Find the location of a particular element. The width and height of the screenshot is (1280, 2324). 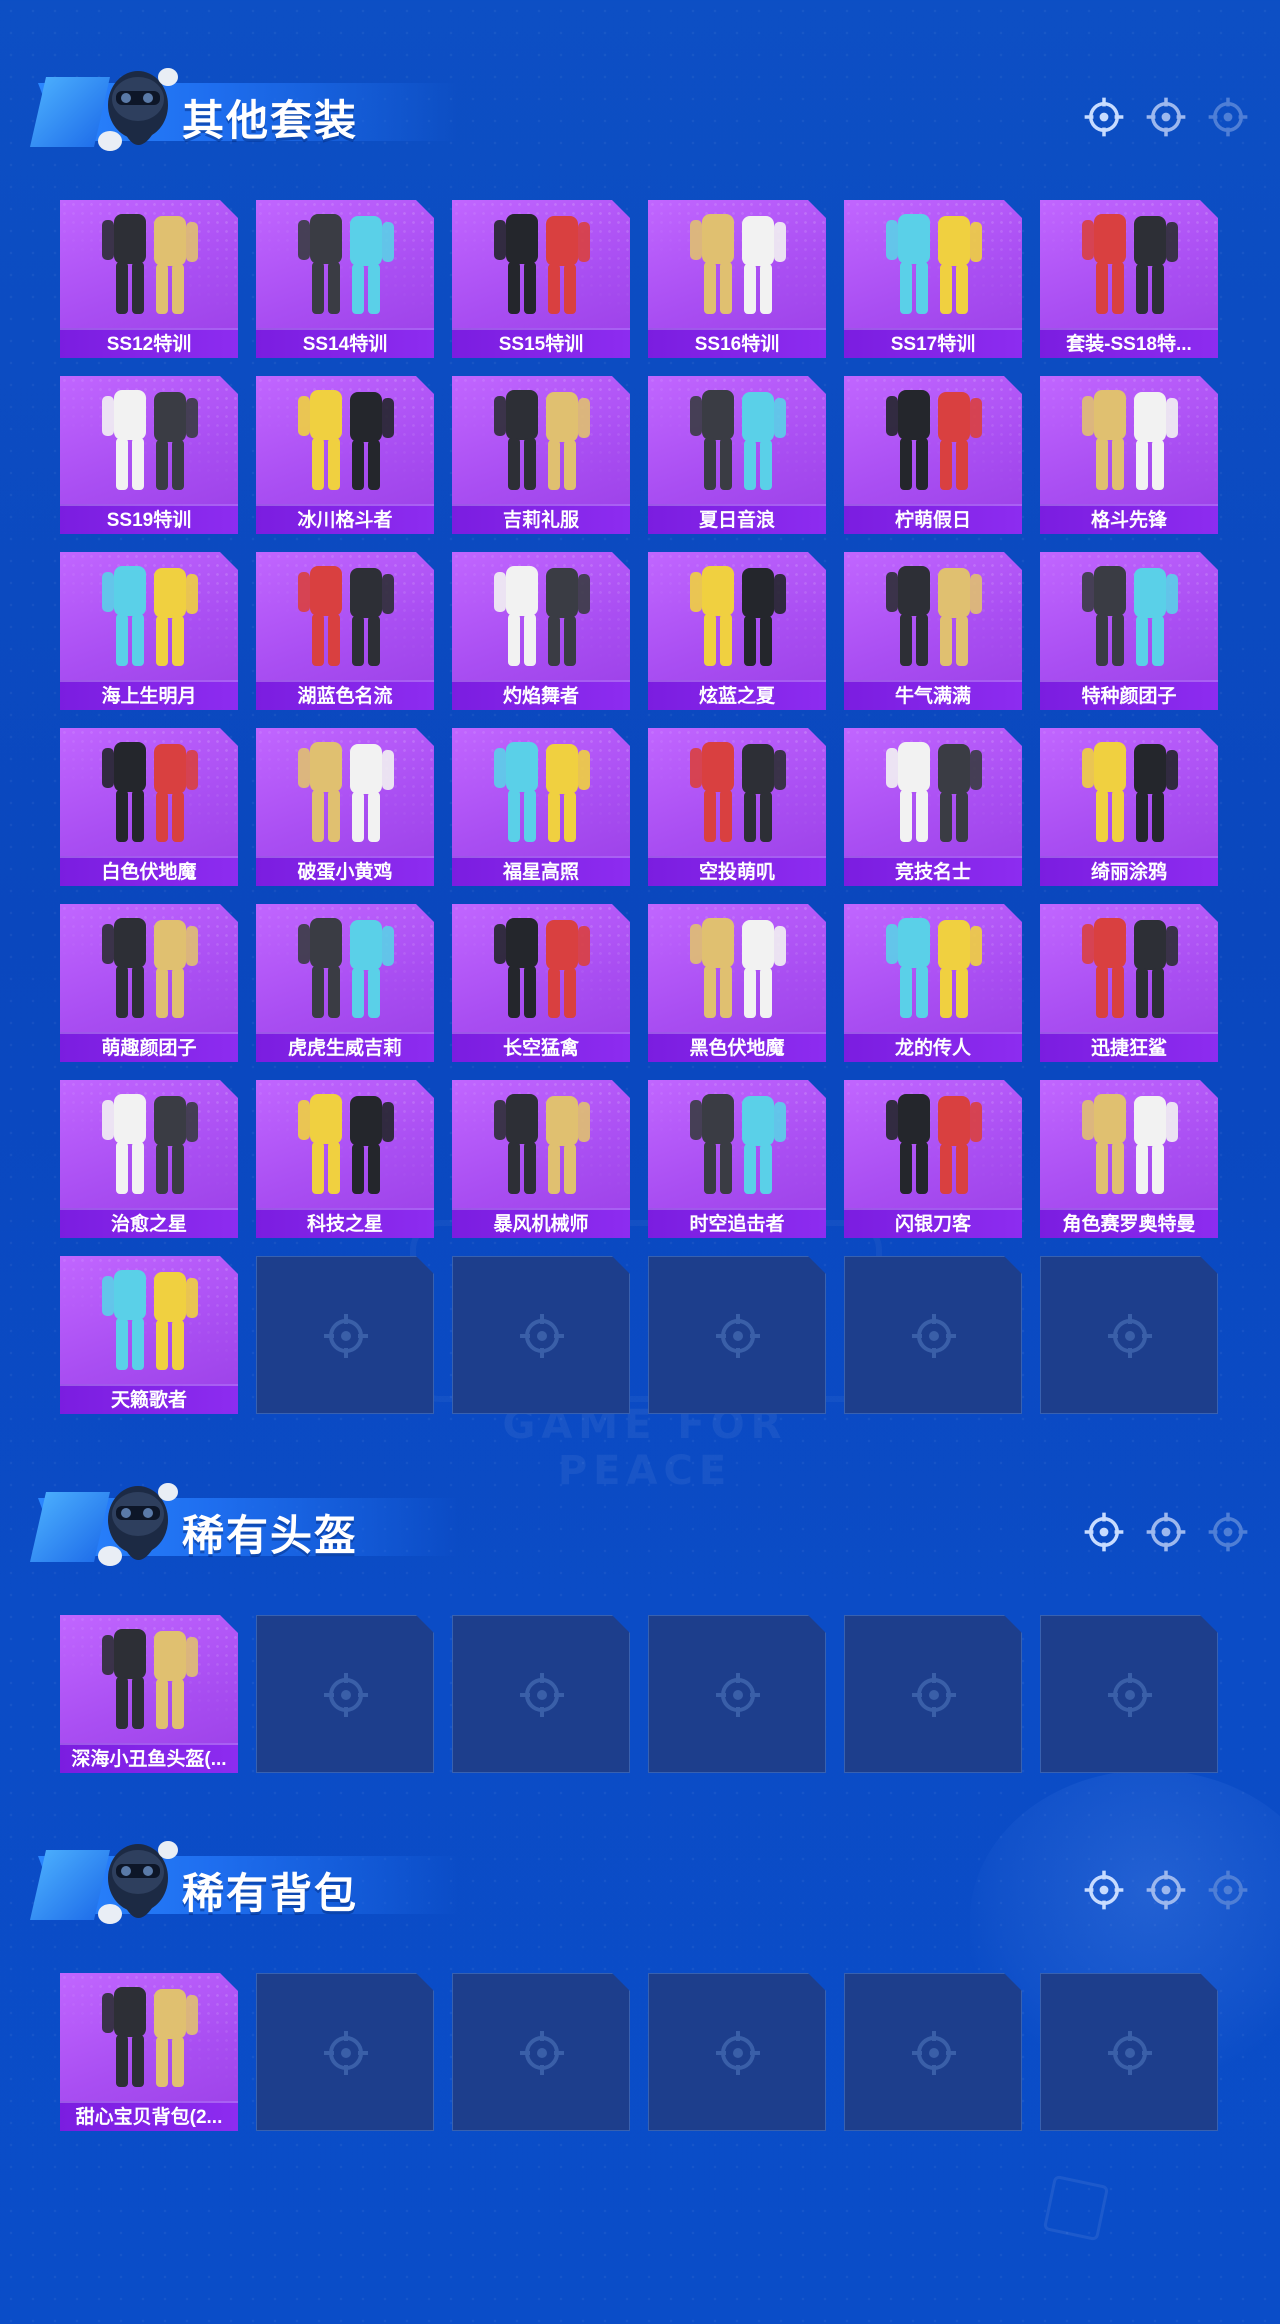

item-label: 海上生明月 is located at coordinates (149, 695).